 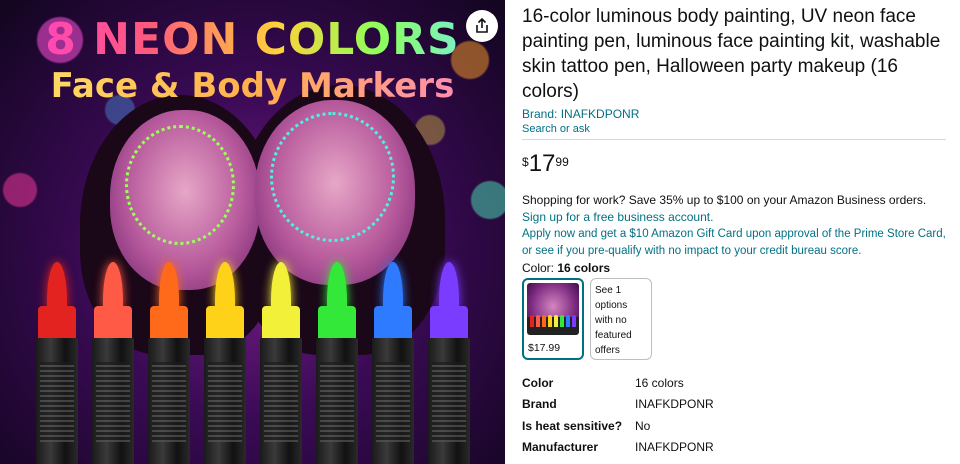 I want to click on color-label: Color:, so click(x=538, y=268).